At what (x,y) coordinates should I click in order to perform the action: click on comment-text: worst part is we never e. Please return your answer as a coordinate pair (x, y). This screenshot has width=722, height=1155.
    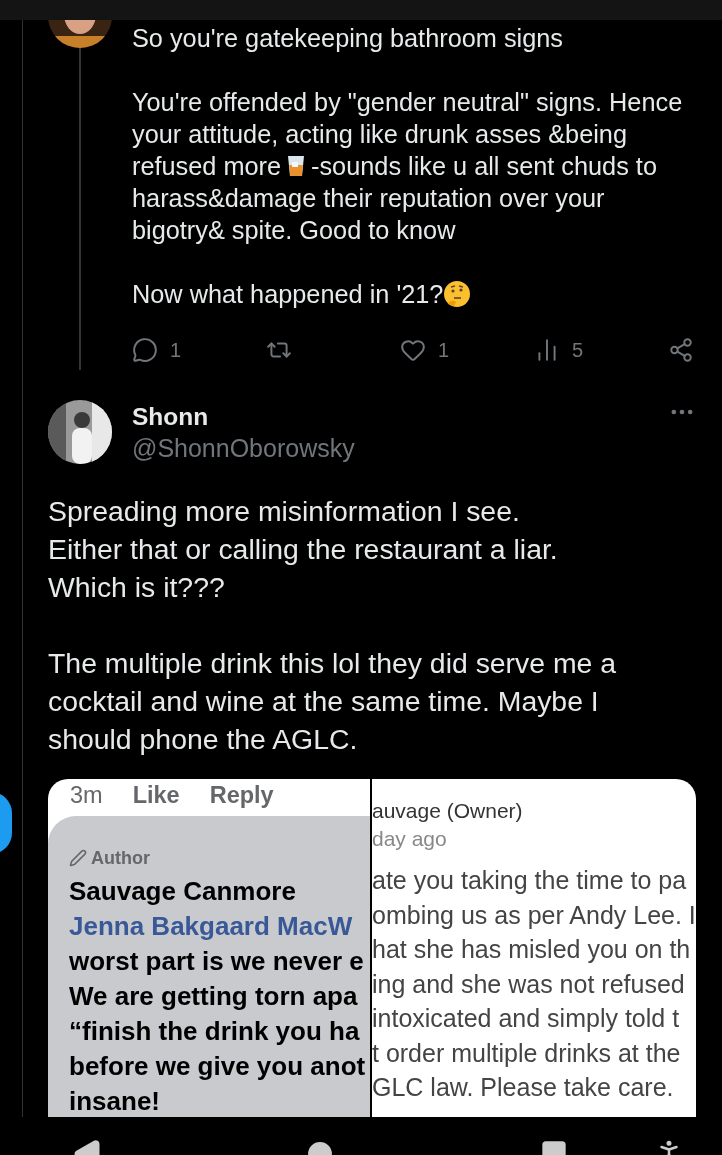
    Looking at the image, I should click on (217, 961).